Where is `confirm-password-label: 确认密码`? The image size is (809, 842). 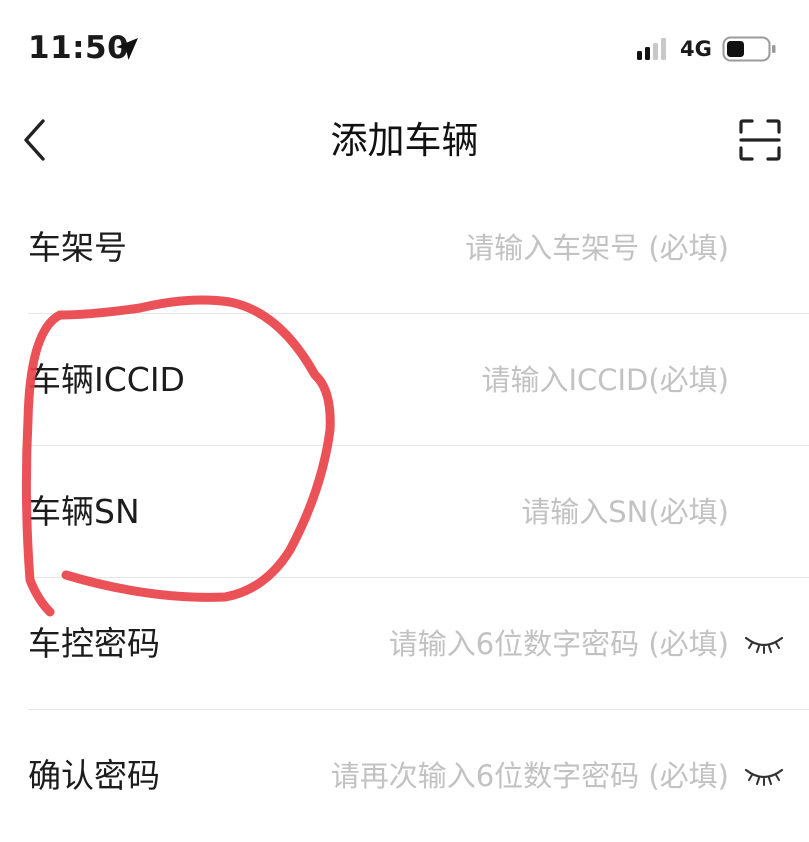 confirm-password-label: 确认密码 is located at coordinates (94, 775).